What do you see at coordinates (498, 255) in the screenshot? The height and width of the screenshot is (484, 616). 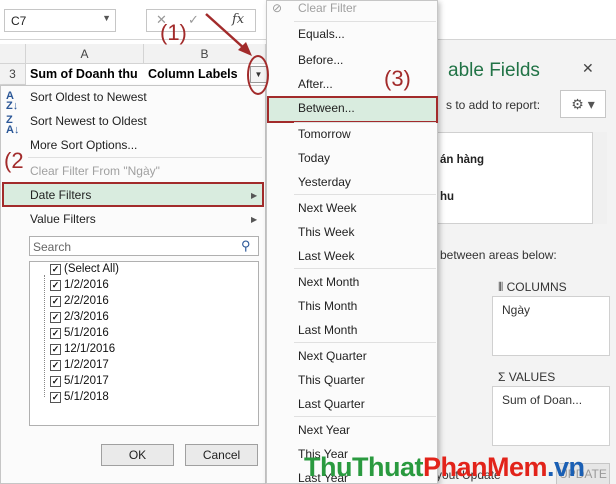 I see `drag-hint: between areas below:` at bounding box center [498, 255].